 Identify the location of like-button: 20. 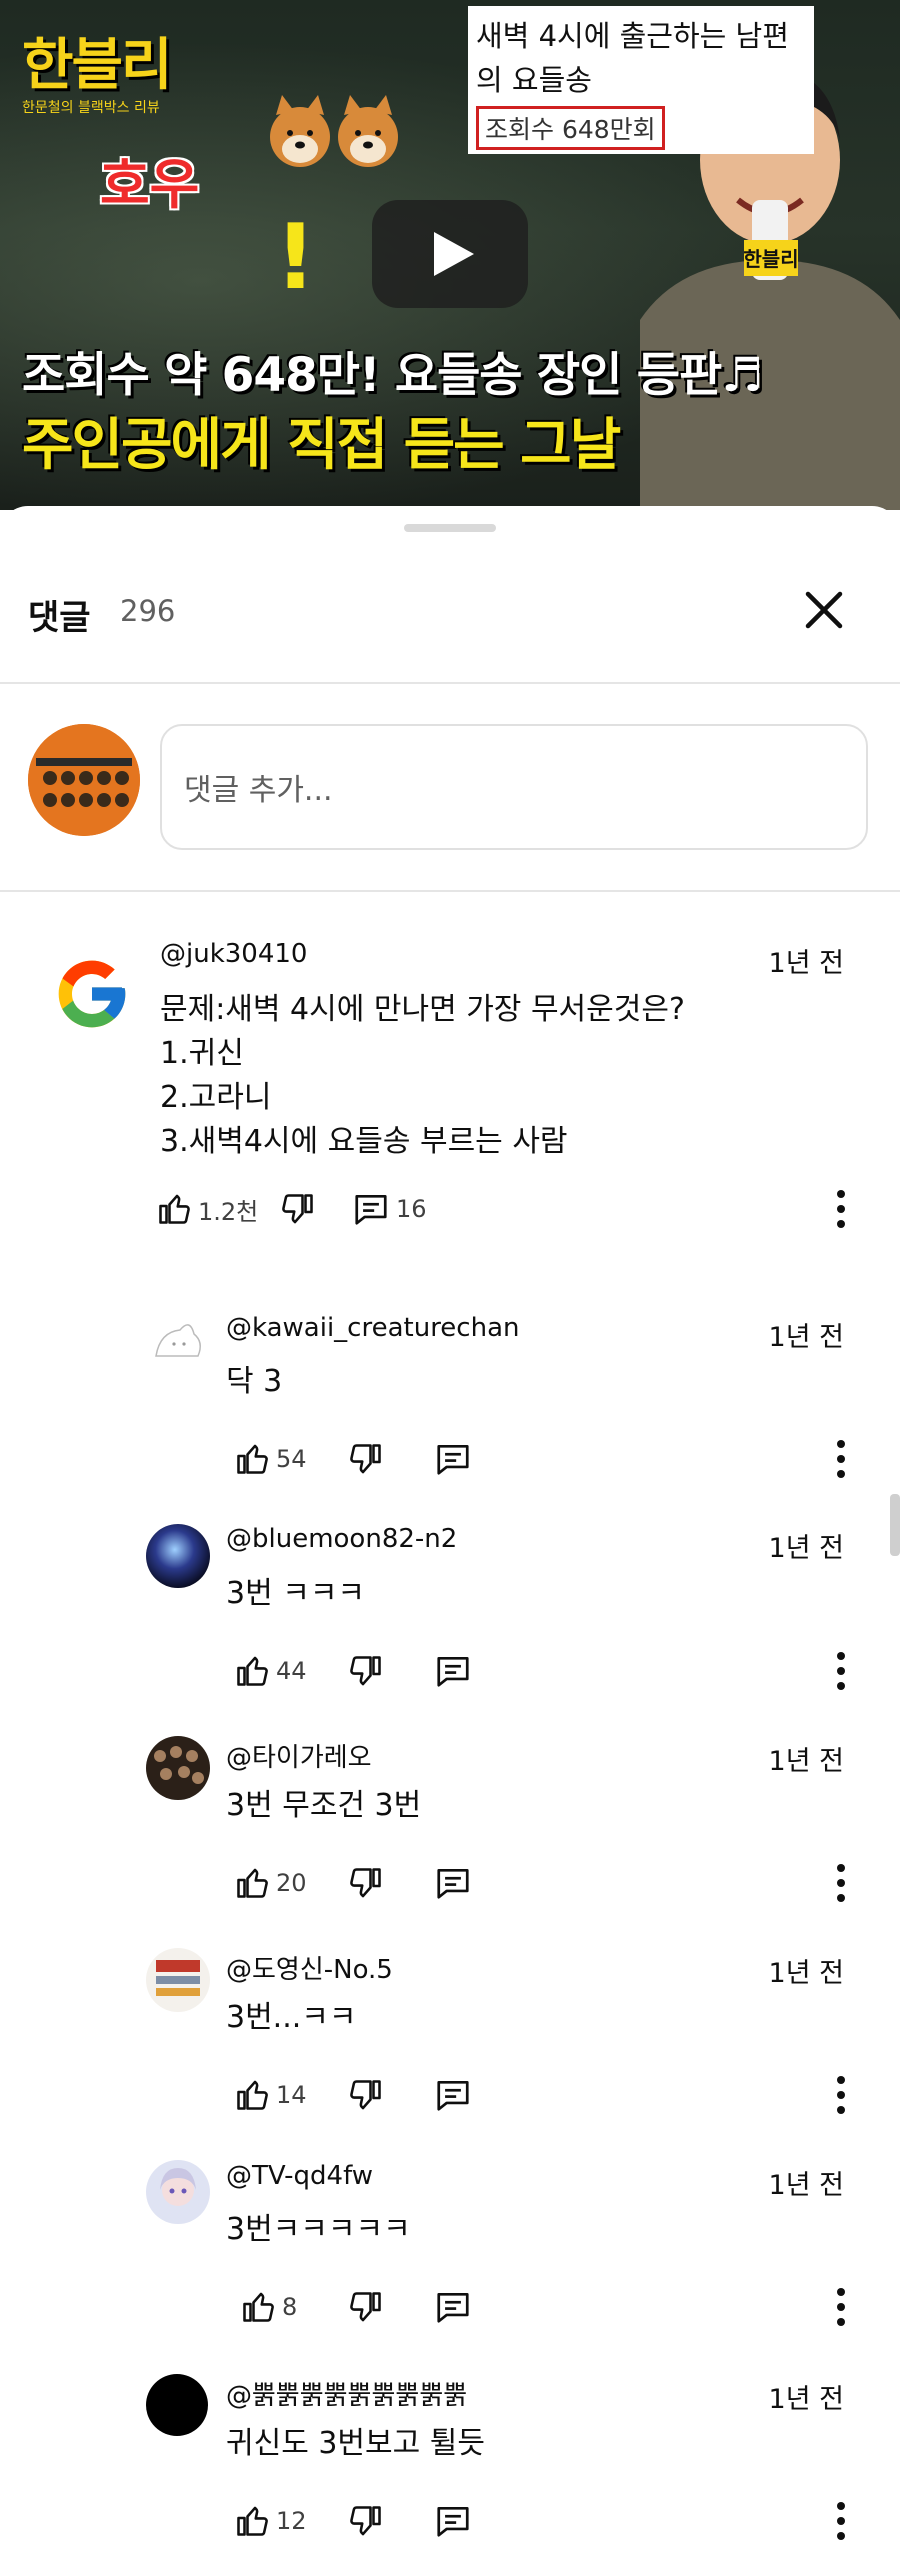
(270, 1883).